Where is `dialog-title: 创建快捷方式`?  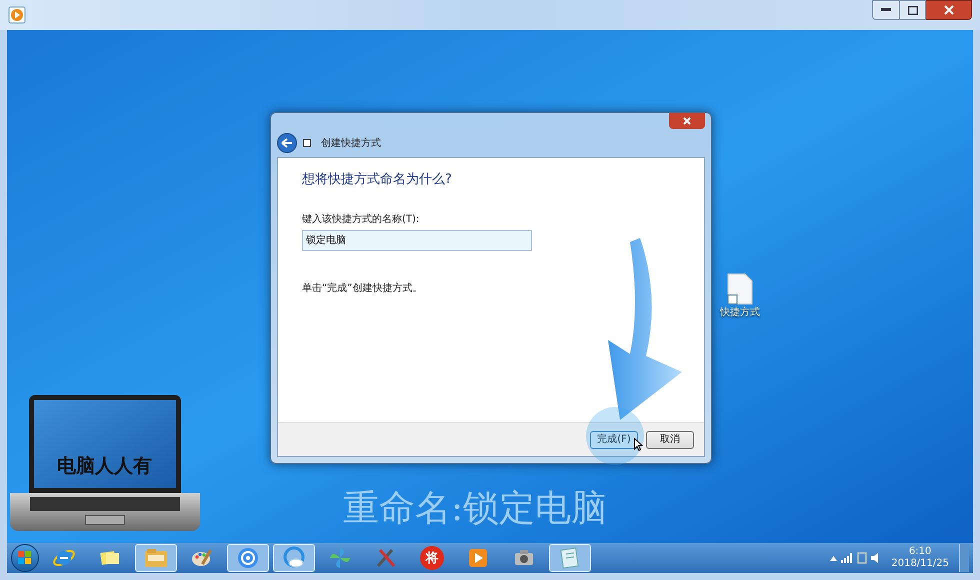 dialog-title: 创建快捷方式 is located at coordinates (351, 143).